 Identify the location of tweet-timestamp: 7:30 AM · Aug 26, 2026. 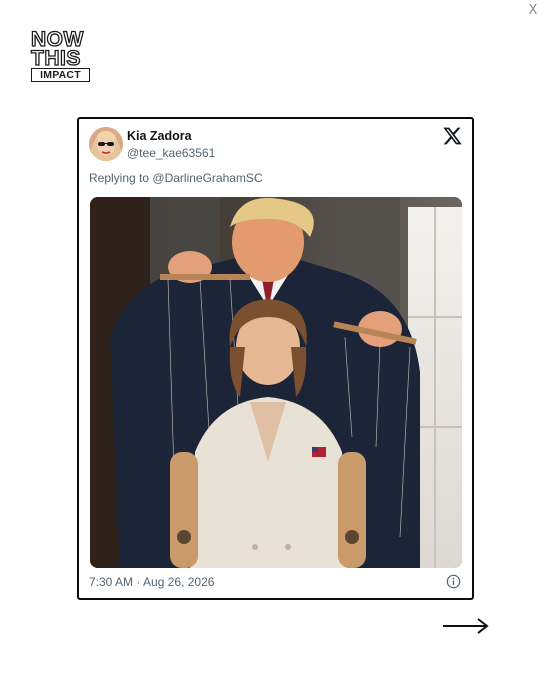
(151, 582).